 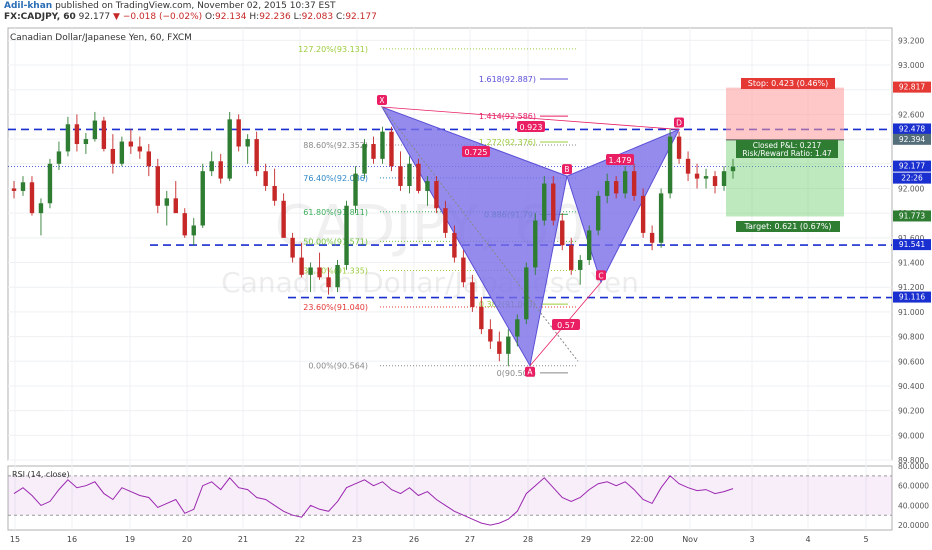 What do you see at coordinates (911, 40) in the screenshot?
I see `y-tick-label: 93.200` at bounding box center [911, 40].